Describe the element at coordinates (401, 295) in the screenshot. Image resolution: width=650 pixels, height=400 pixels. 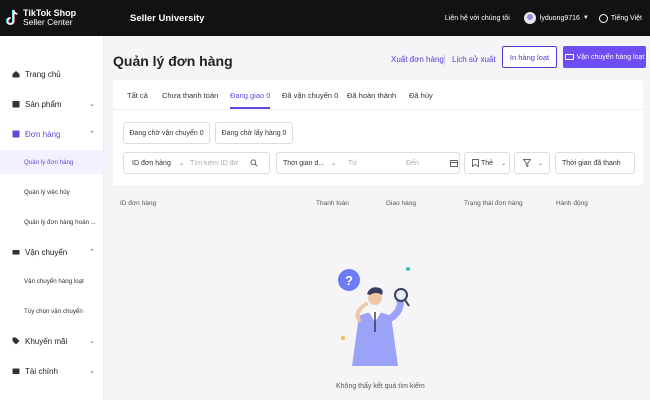
I see `magnifier-icon` at that location.